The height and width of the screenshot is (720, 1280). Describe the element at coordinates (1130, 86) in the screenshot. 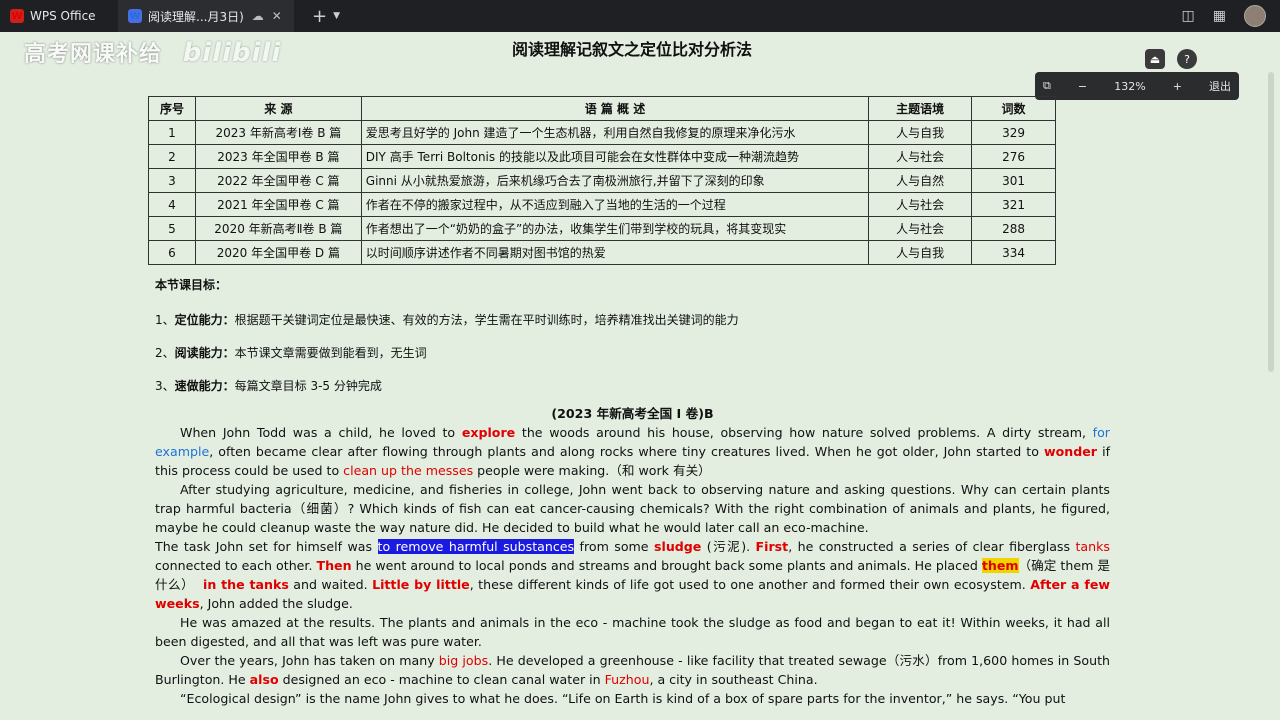

I see `zoom-level: 132%` at that location.